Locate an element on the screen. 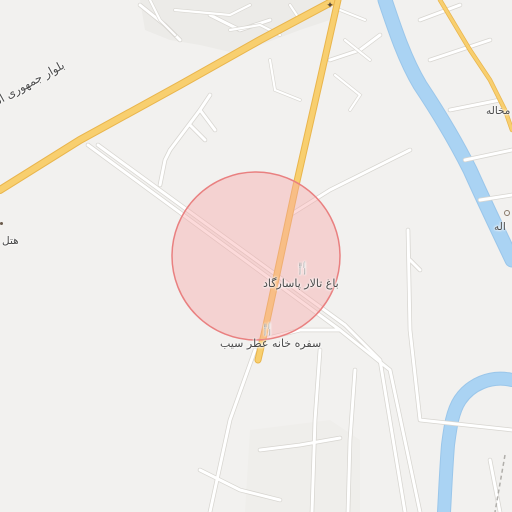 This screenshot has height=512, width=512. east-label-bottom: اله is located at coordinates (500, 227).